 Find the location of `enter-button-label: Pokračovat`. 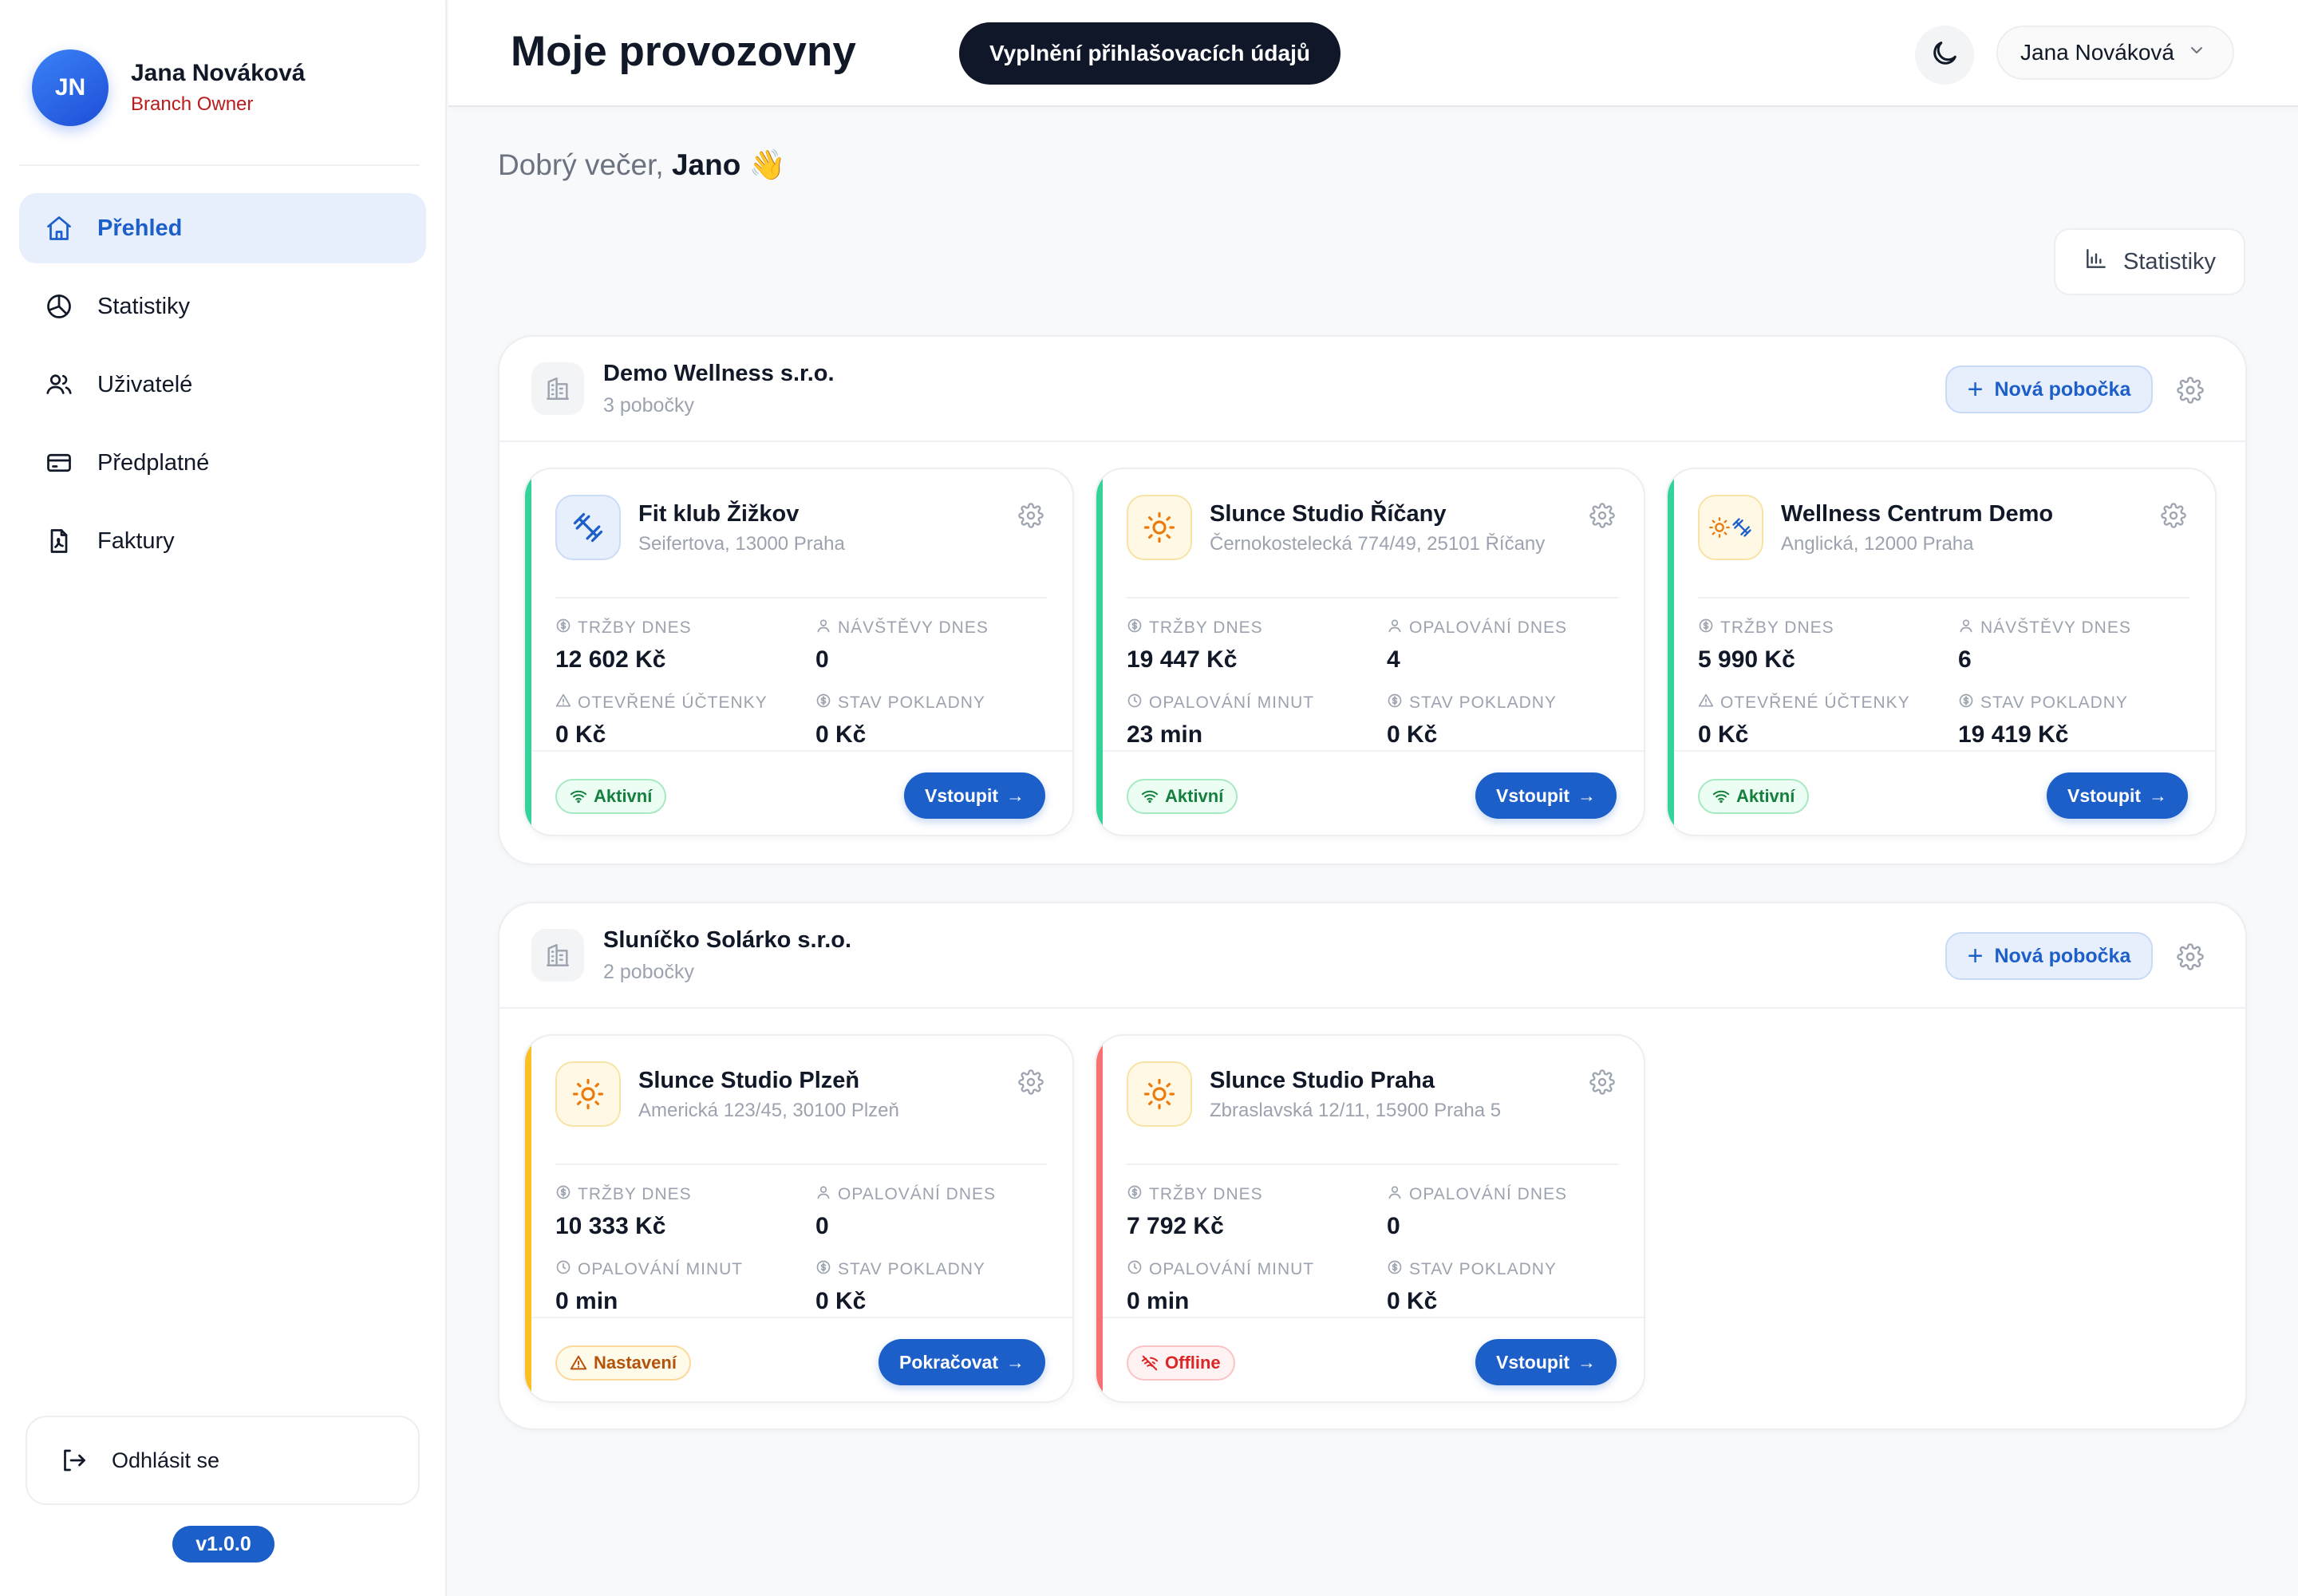

enter-button-label: Pokračovat is located at coordinates (948, 1362).